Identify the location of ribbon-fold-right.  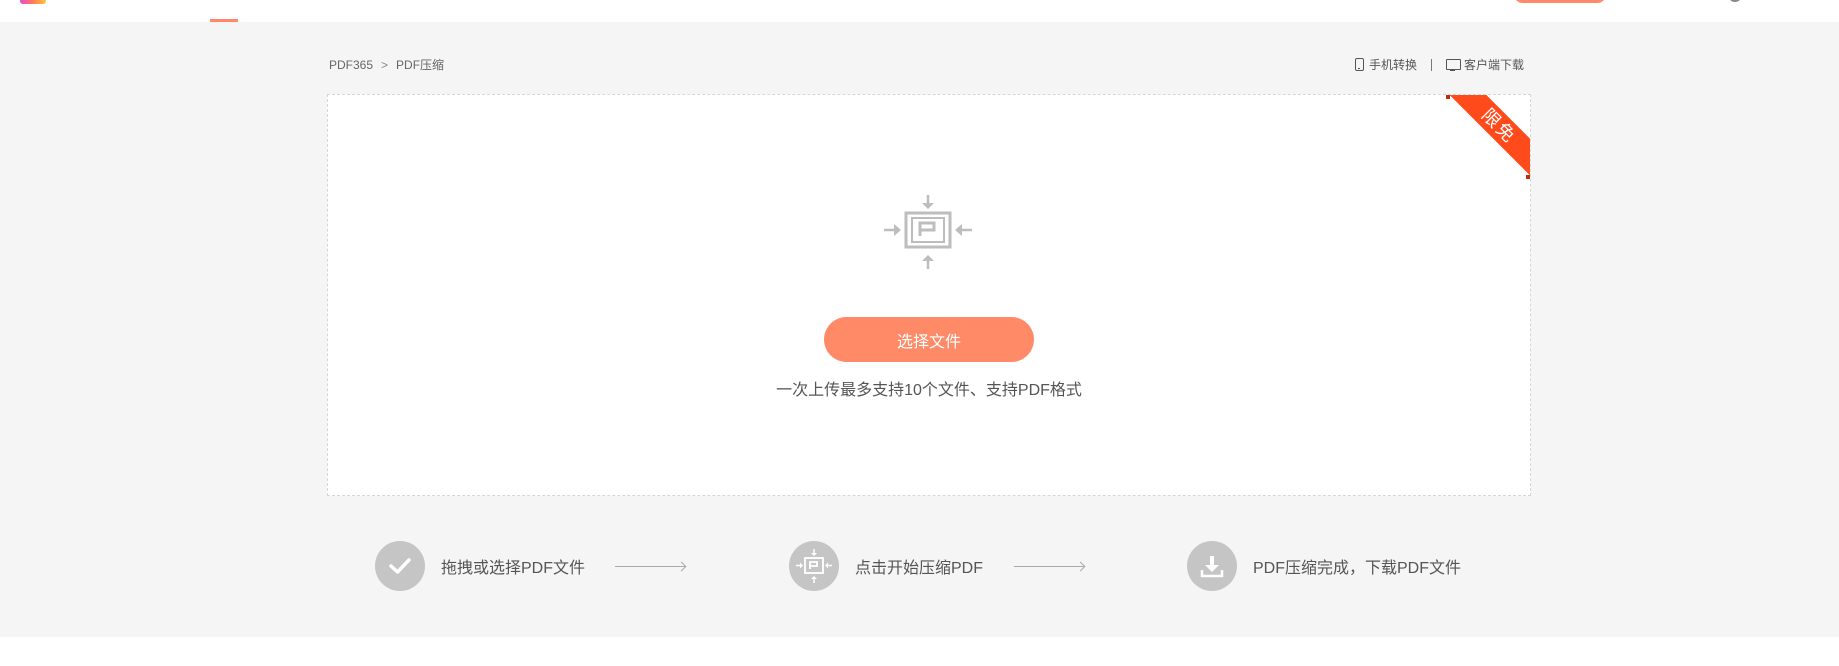
(1528, 177).